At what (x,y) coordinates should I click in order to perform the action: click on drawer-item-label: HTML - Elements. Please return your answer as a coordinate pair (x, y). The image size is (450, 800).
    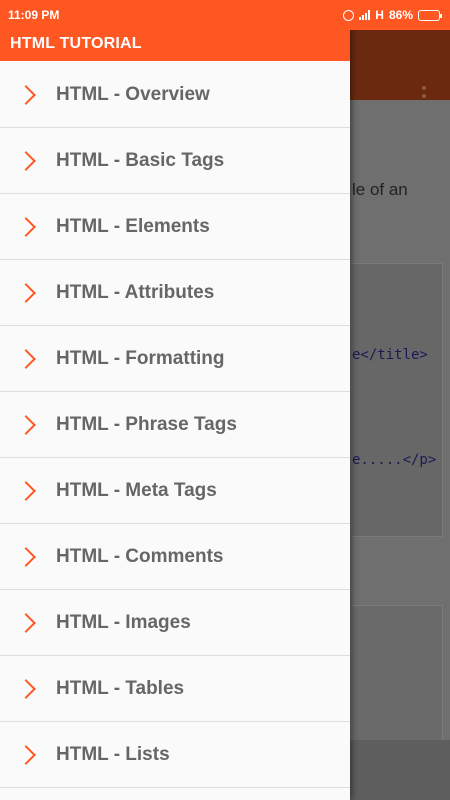
    Looking at the image, I should click on (133, 226).